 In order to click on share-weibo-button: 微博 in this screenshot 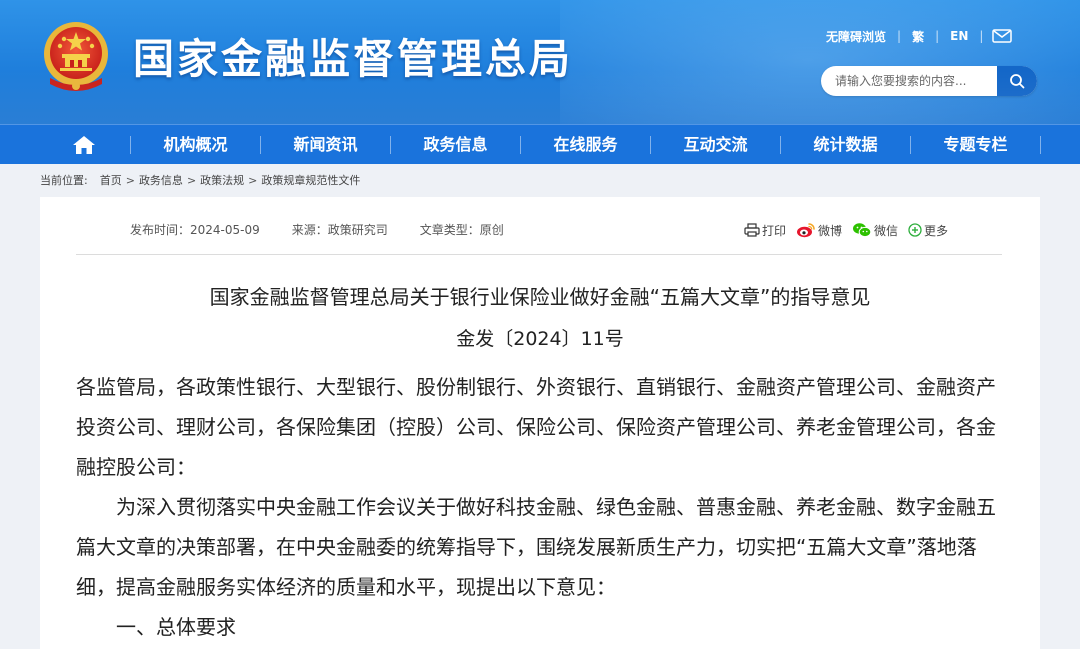, I will do `click(819, 230)`.